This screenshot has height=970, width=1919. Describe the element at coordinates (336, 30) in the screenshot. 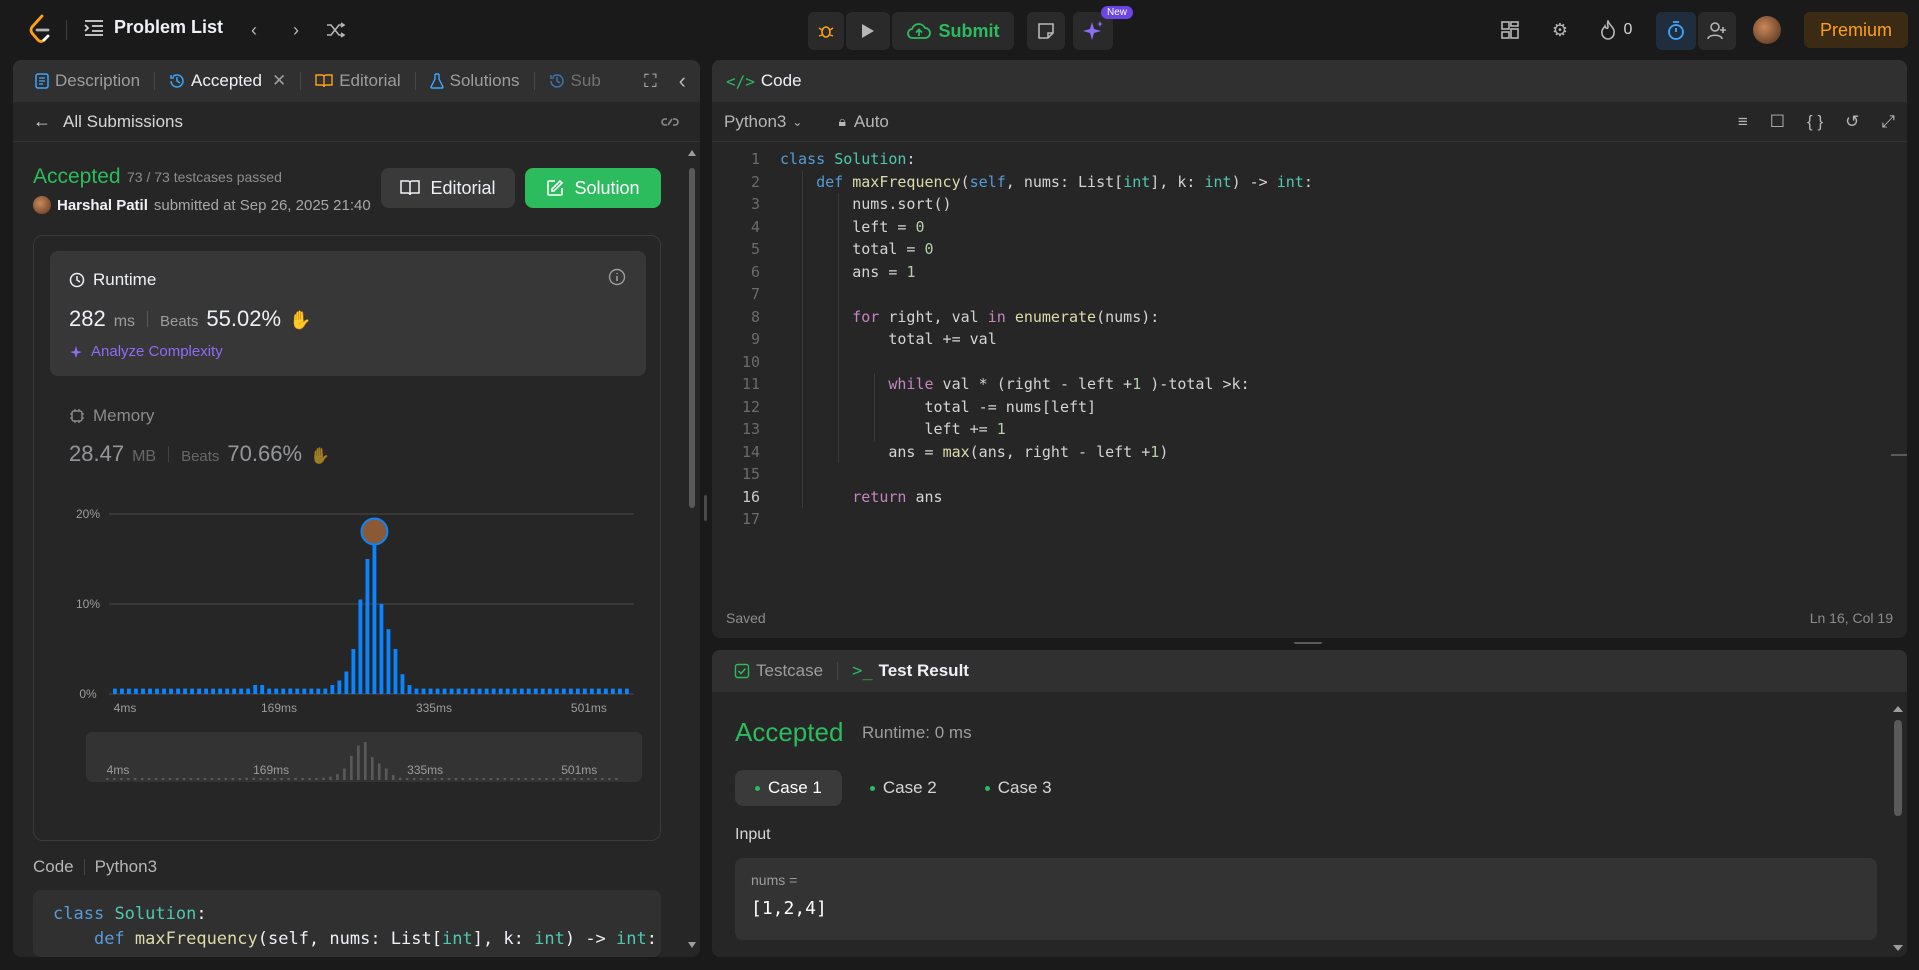

I see `random-problem-button` at that location.